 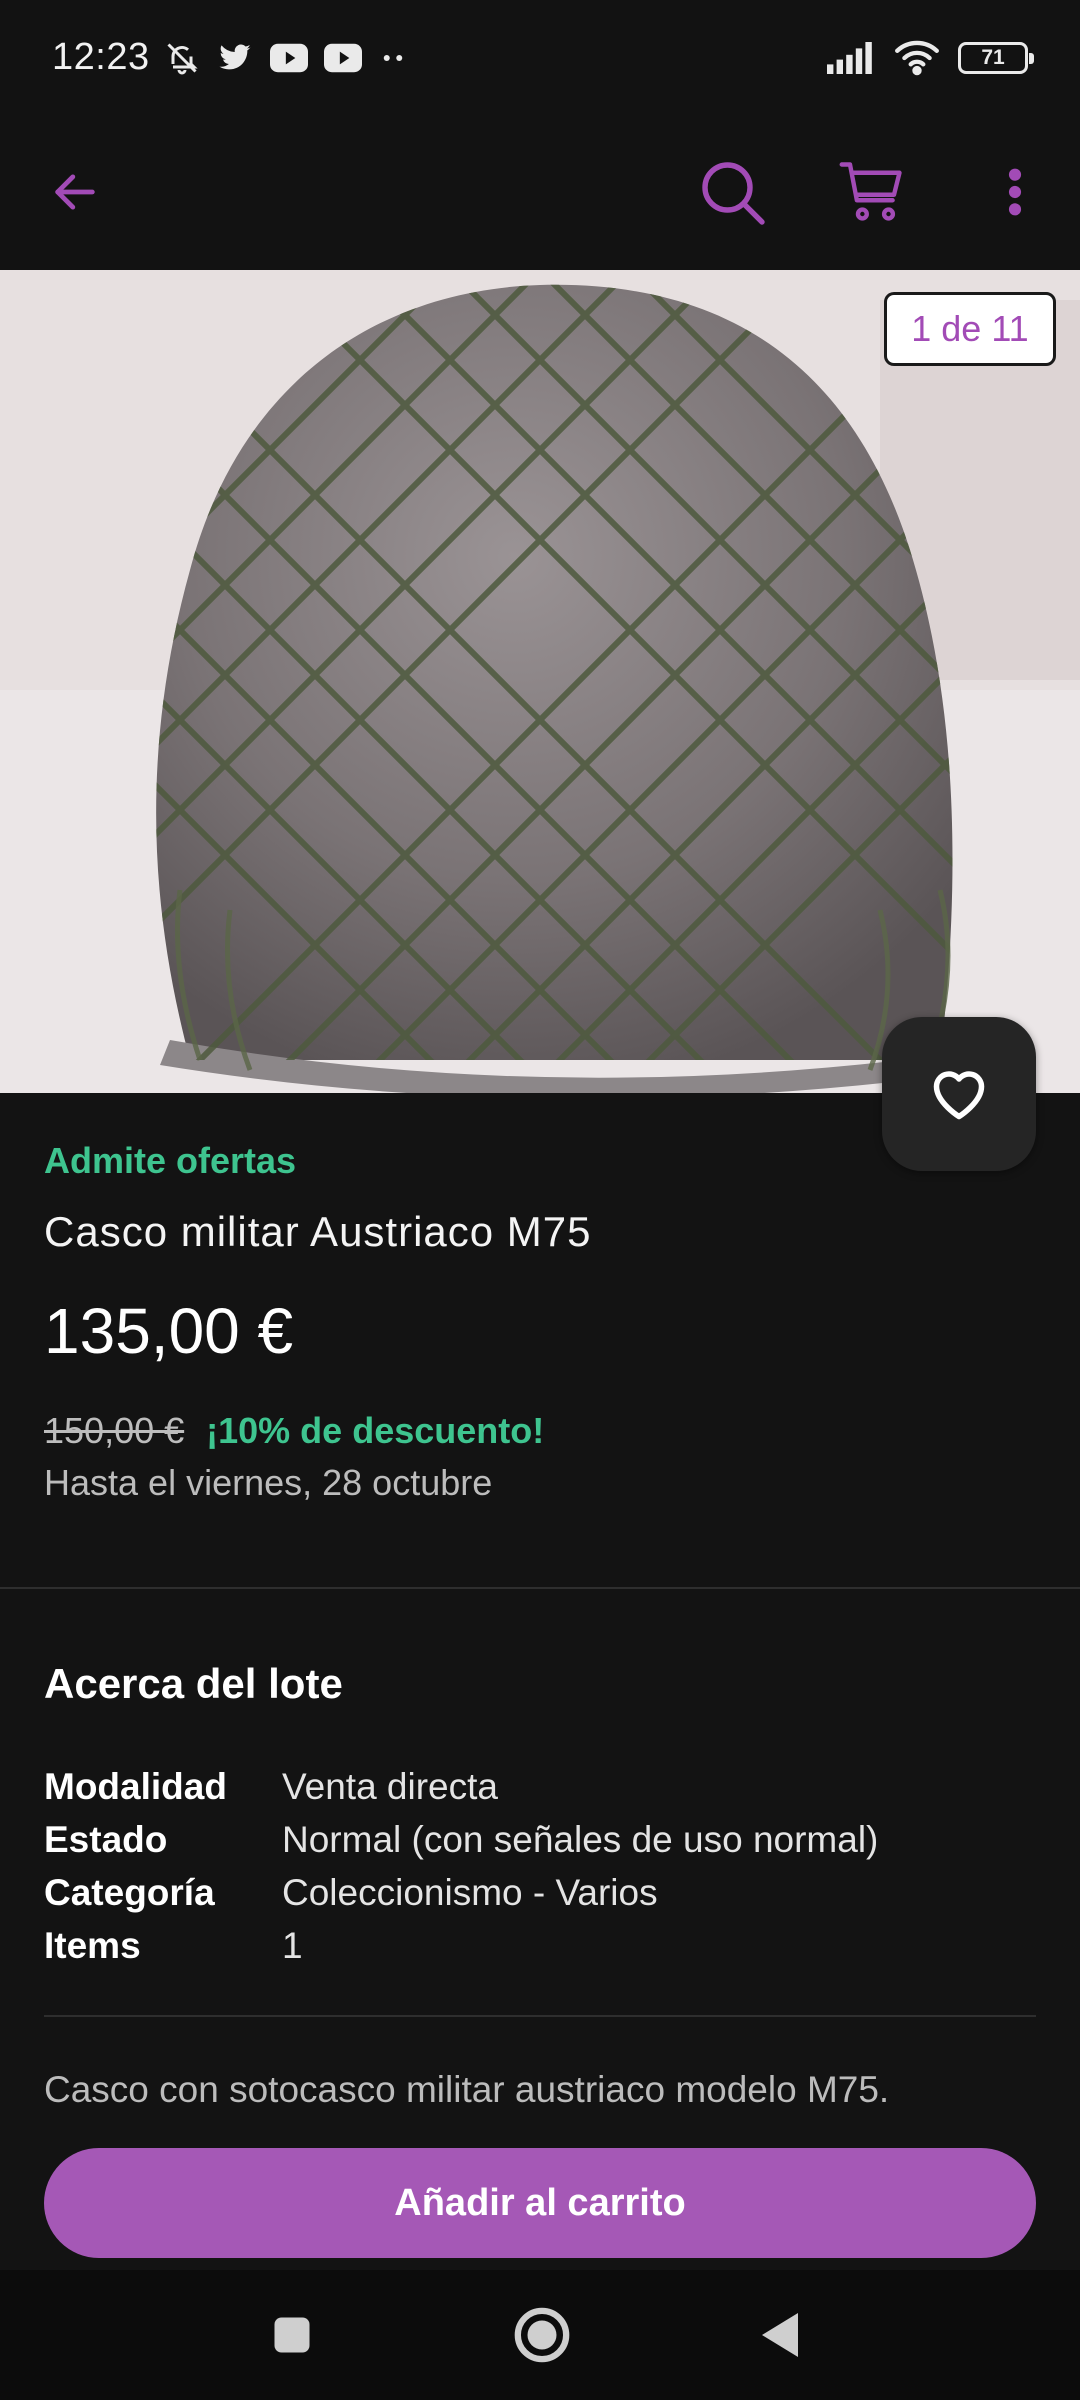 What do you see at coordinates (917, 57) in the screenshot?
I see `wifi-icon` at bounding box center [917, 57].